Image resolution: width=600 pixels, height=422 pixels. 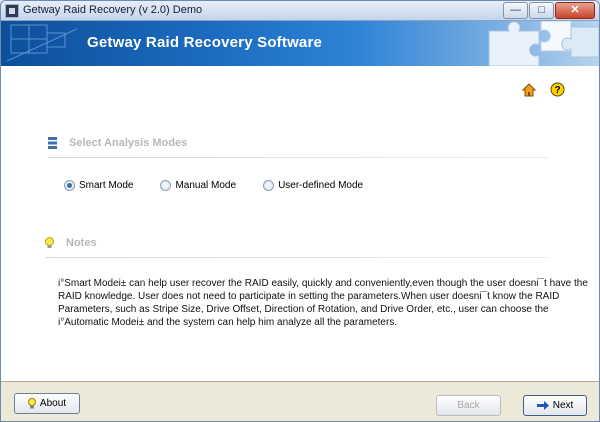 What do you see at coordinates (515, 10) in the screenshot?
I see `minimize-button: —` at bounding box center [515, 10].